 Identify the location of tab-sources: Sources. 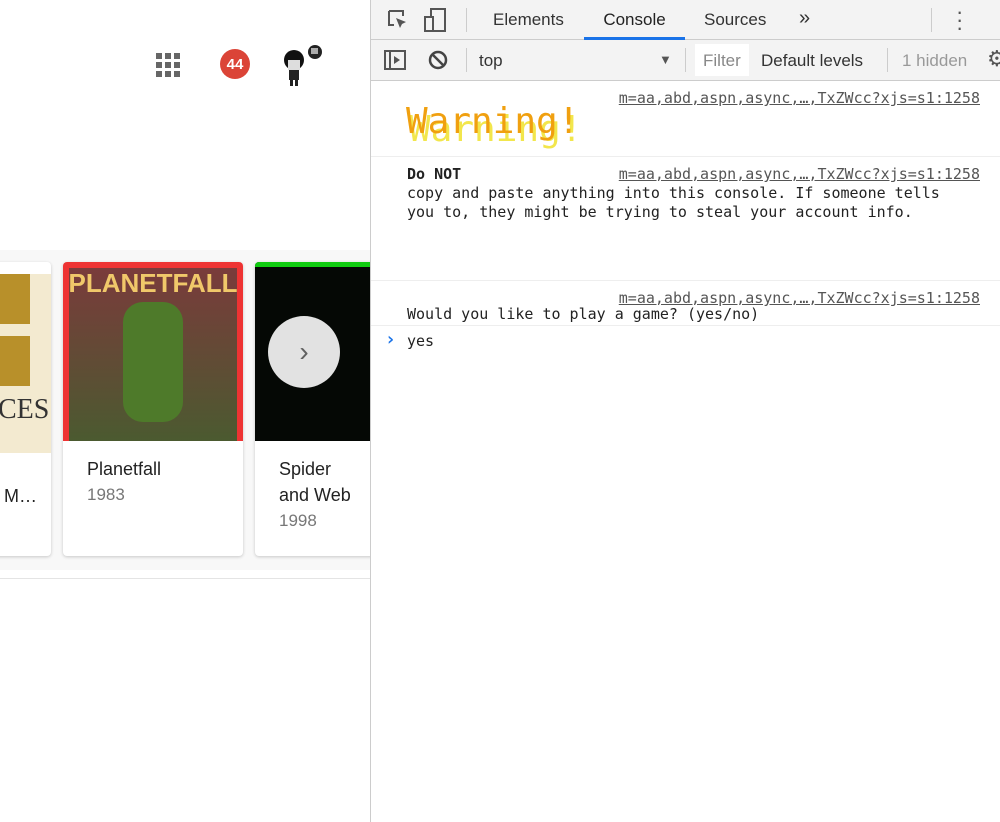
(735, 20).